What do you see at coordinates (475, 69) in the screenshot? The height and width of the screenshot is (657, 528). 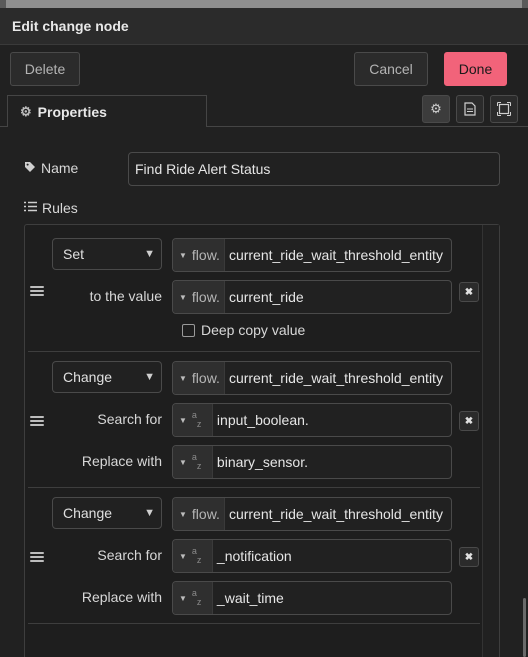 I see `done-button: Done` at bounding box center [475, 69].